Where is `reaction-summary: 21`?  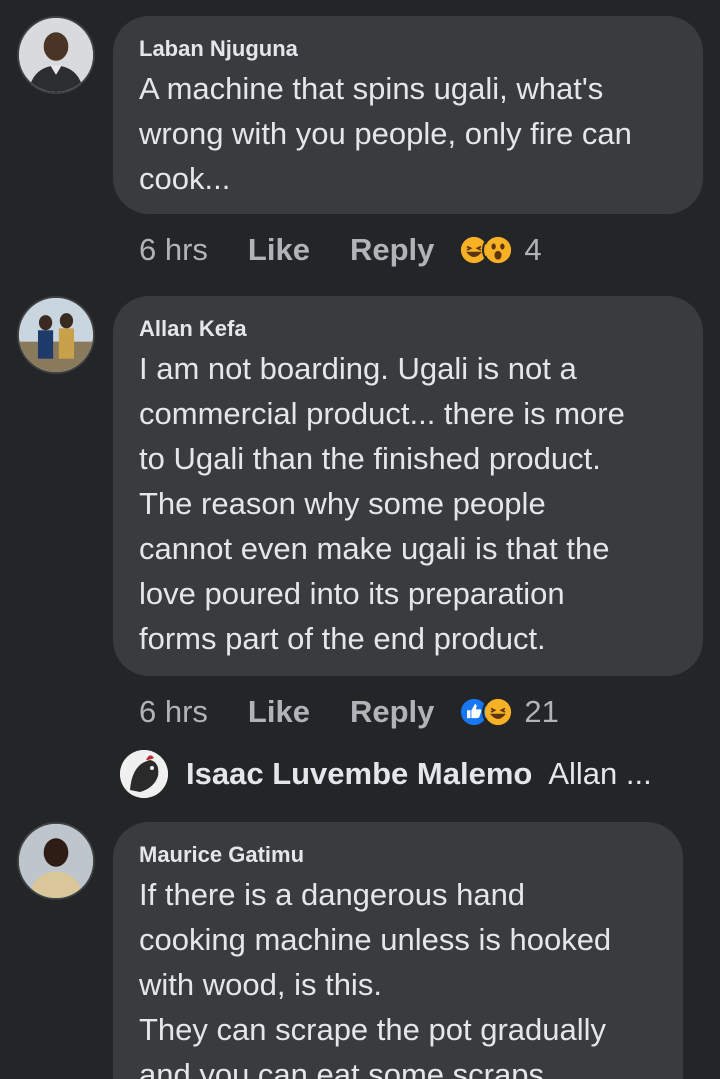
reaction-summary: 21 is located at coordinates (508, 712).